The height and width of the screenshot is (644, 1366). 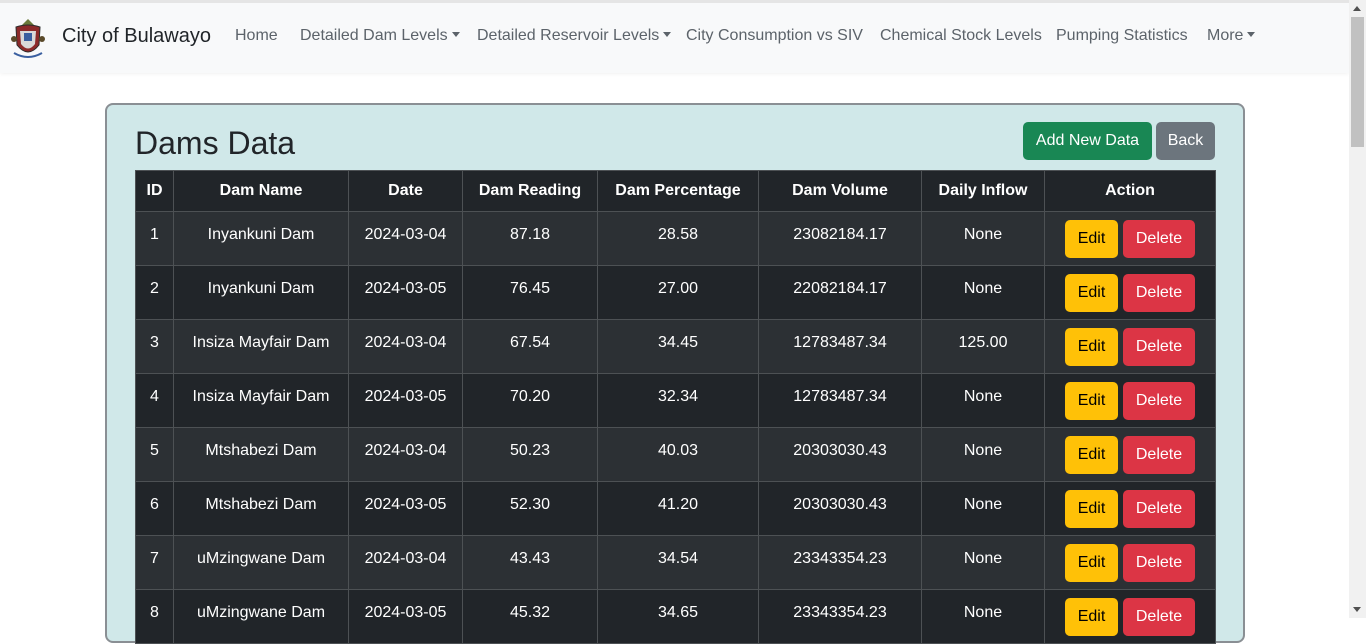 I want to click on nav-link-more: More, so click(x=1231, y=36).